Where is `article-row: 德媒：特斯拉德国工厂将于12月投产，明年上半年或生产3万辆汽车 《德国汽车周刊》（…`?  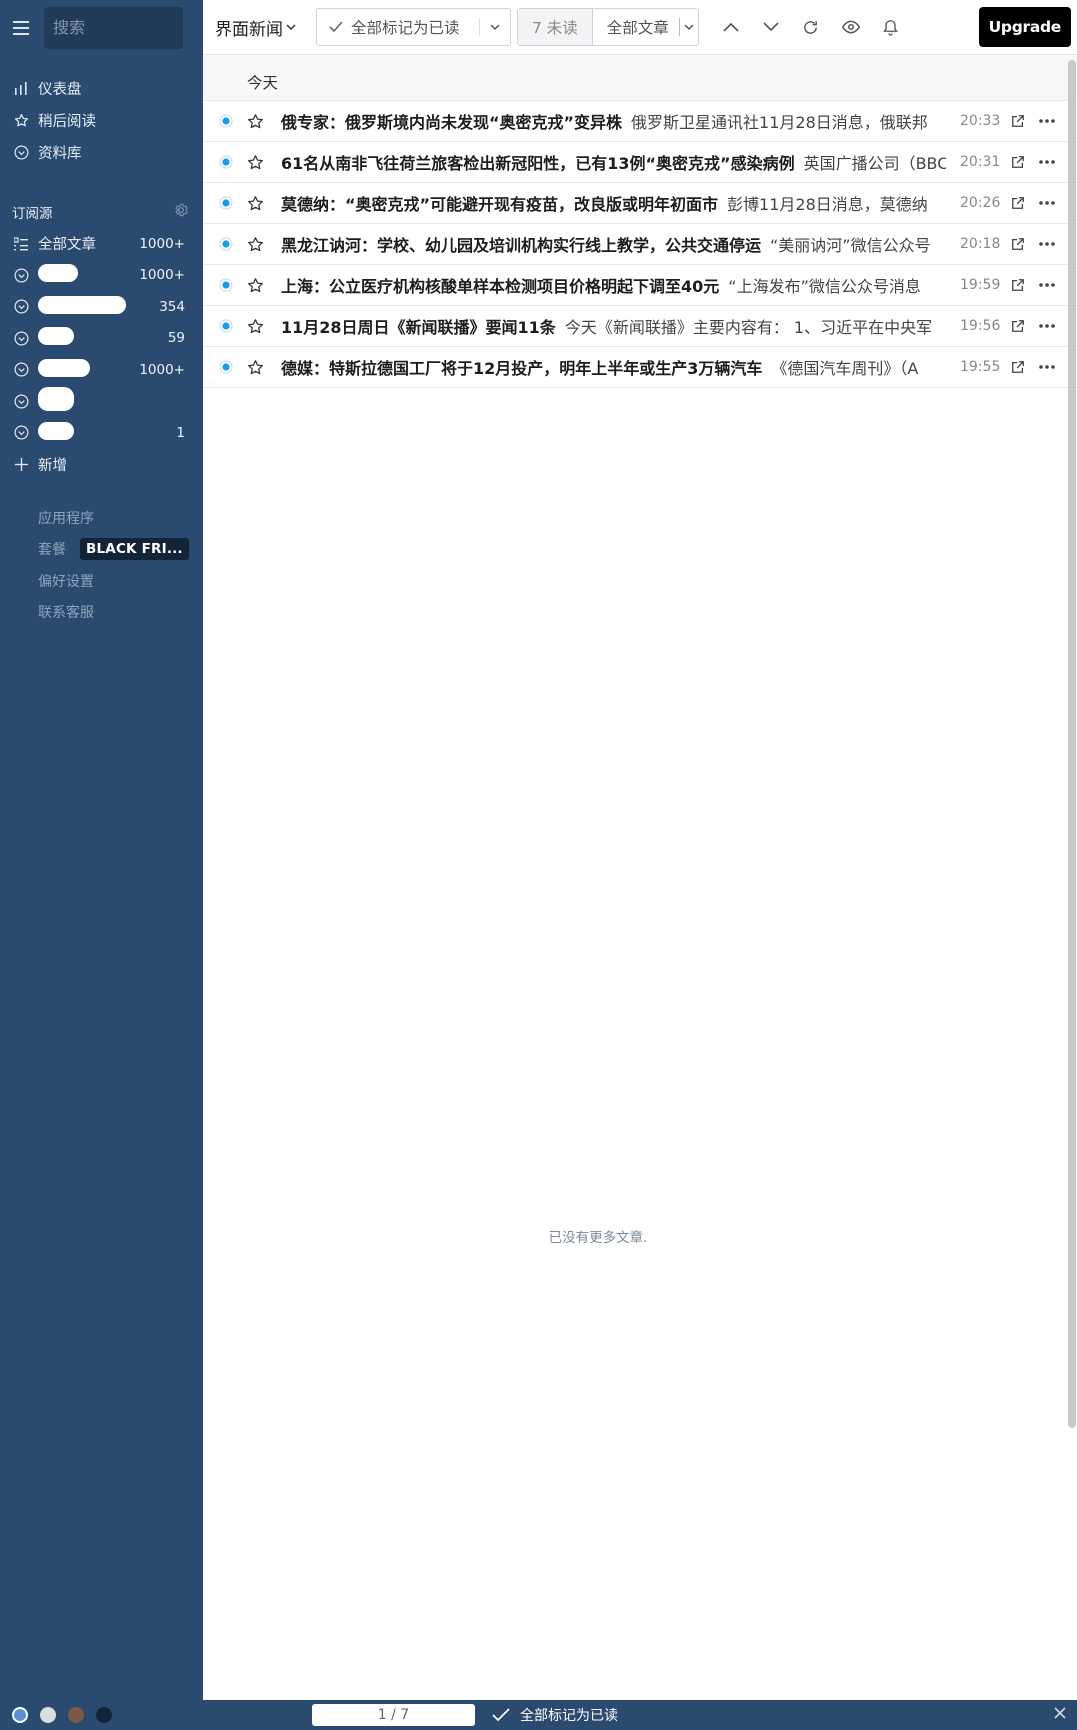
article-row: 德媒：特斯拉德国工厂将于12月投产，明年上半年或生产3万辆汽车 《德国汽车周刊》（… is located at coordinates (640, 367).